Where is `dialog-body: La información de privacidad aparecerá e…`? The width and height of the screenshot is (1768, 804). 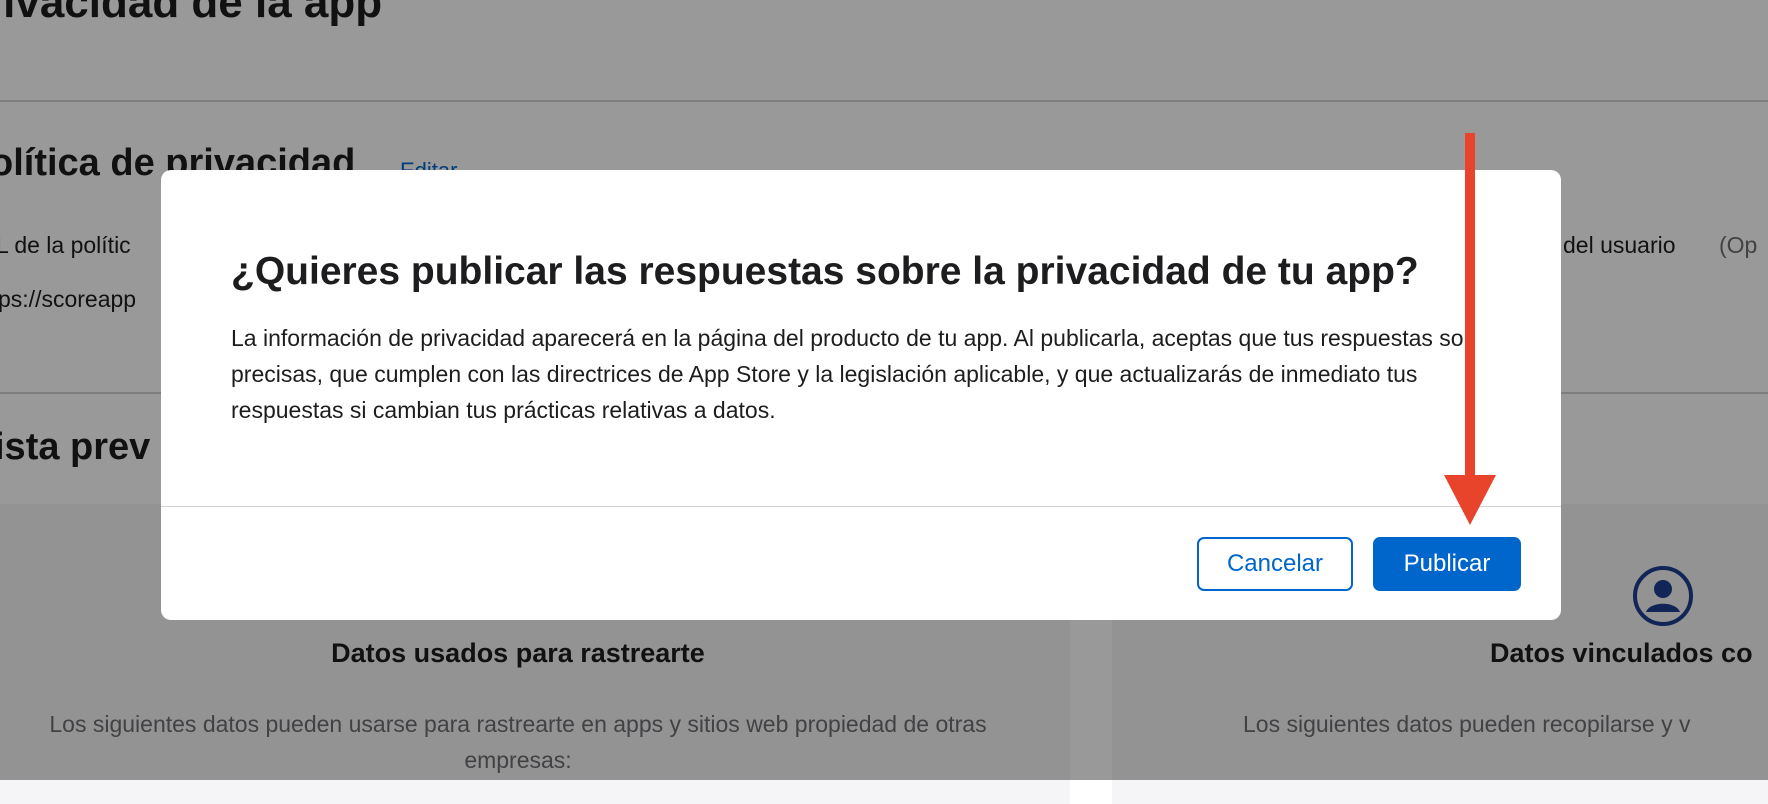 dialog-body: La información de privacidad aparecerá e… is located at coordinates (854, 374).